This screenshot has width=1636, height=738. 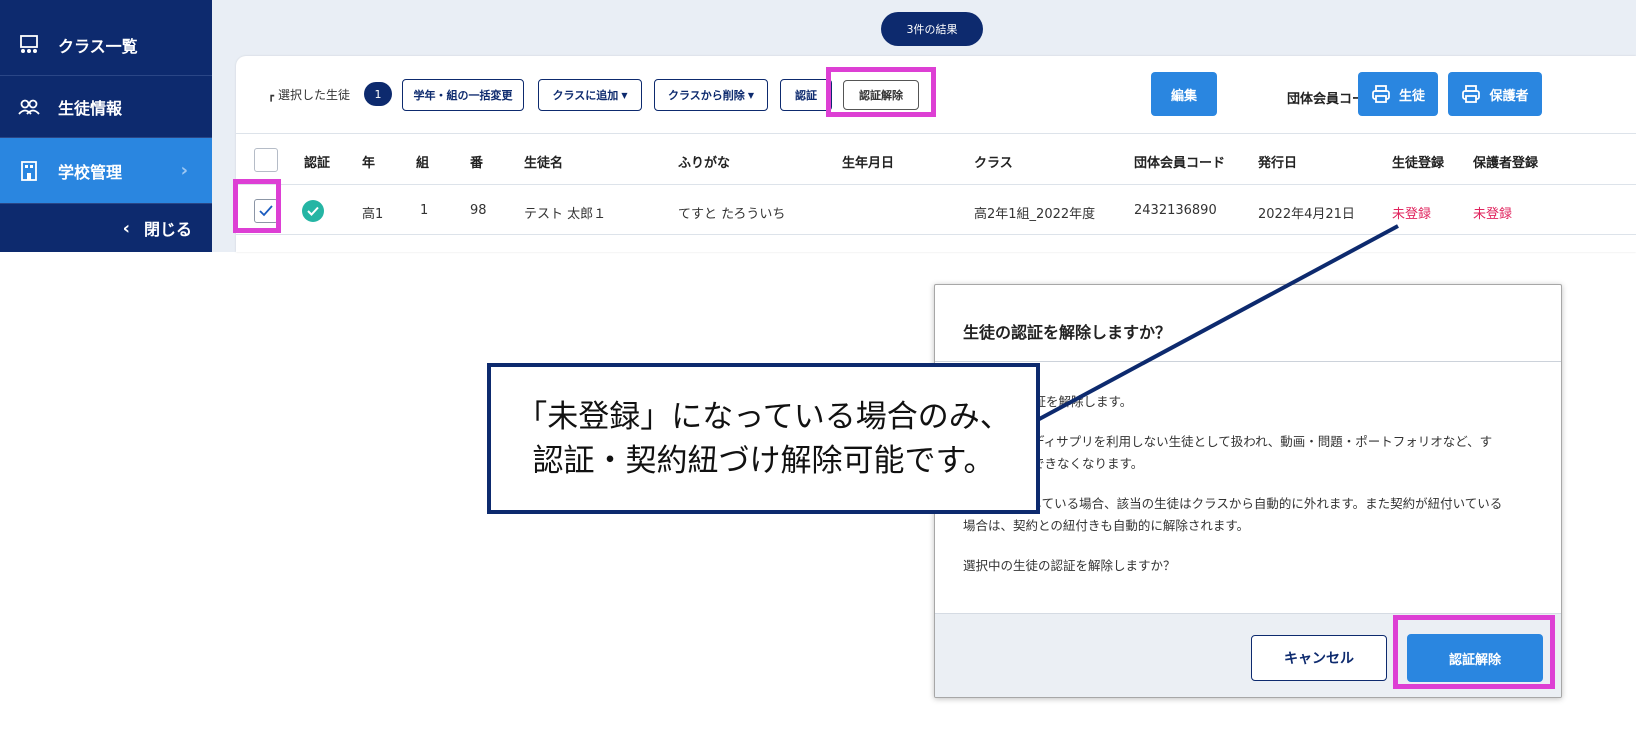 What do you see at coordinates (763, 460) in the screenshot?
I see `callout-line-2: 認証・契約紐づけ解除可能です。` at bounding box center [763, 460].